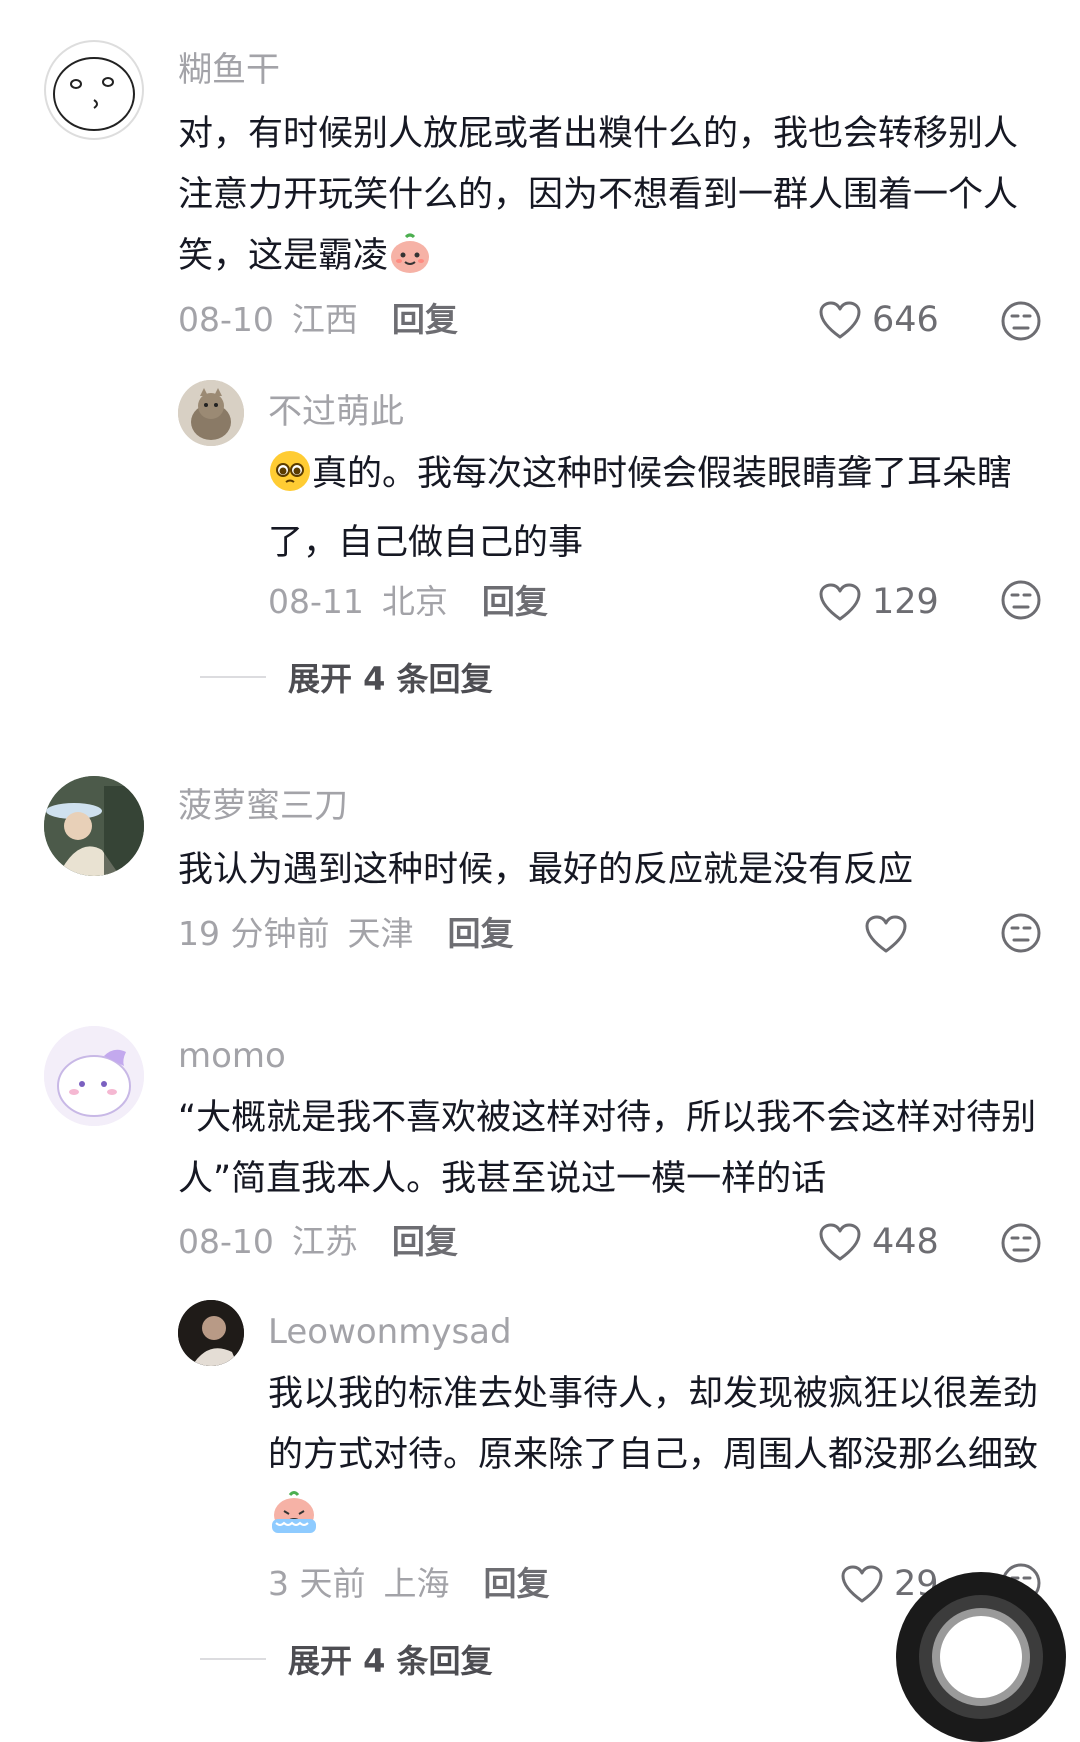  What do you see at coordinates (546, 870) in the screenshot?
I see `comment-text-content: 我认为遇到这种时候，最好的反应就是没有反应` at bounding box center [546, 870].